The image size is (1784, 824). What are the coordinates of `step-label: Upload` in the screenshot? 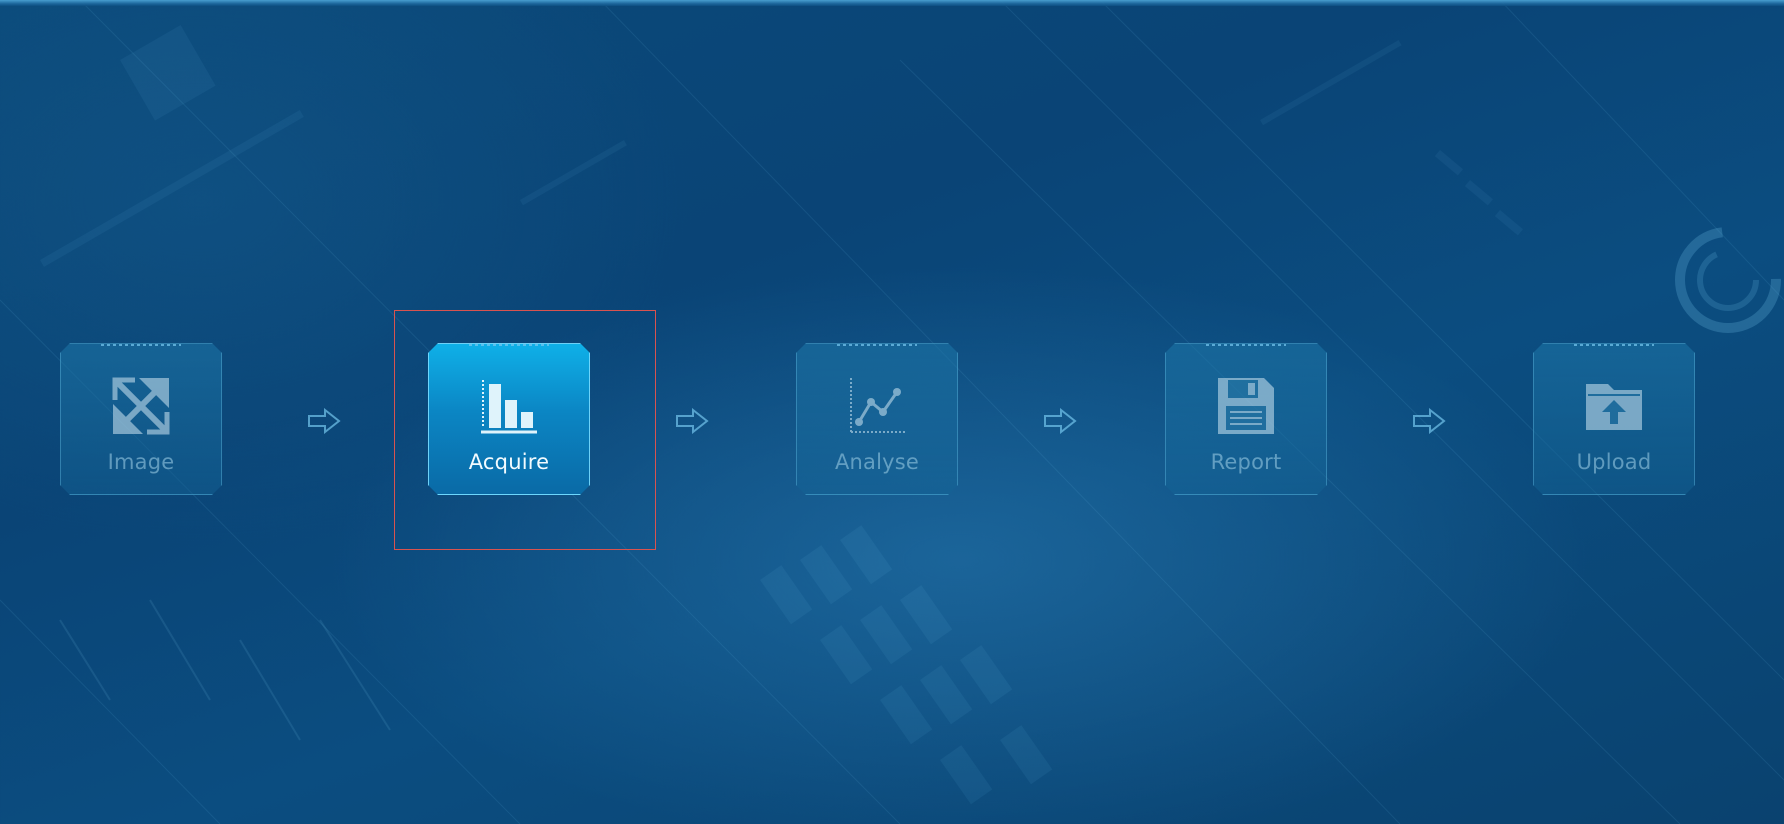 It's located at (1614, 462).